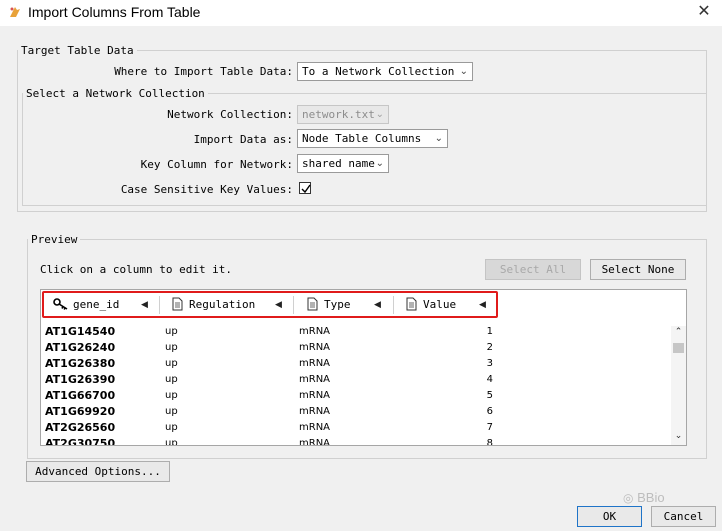 The width and height of the screenshot is (722, 531). Describe the element at coordinates (270, 304) in the screenshot. I see `header-highlight-box` at that location.